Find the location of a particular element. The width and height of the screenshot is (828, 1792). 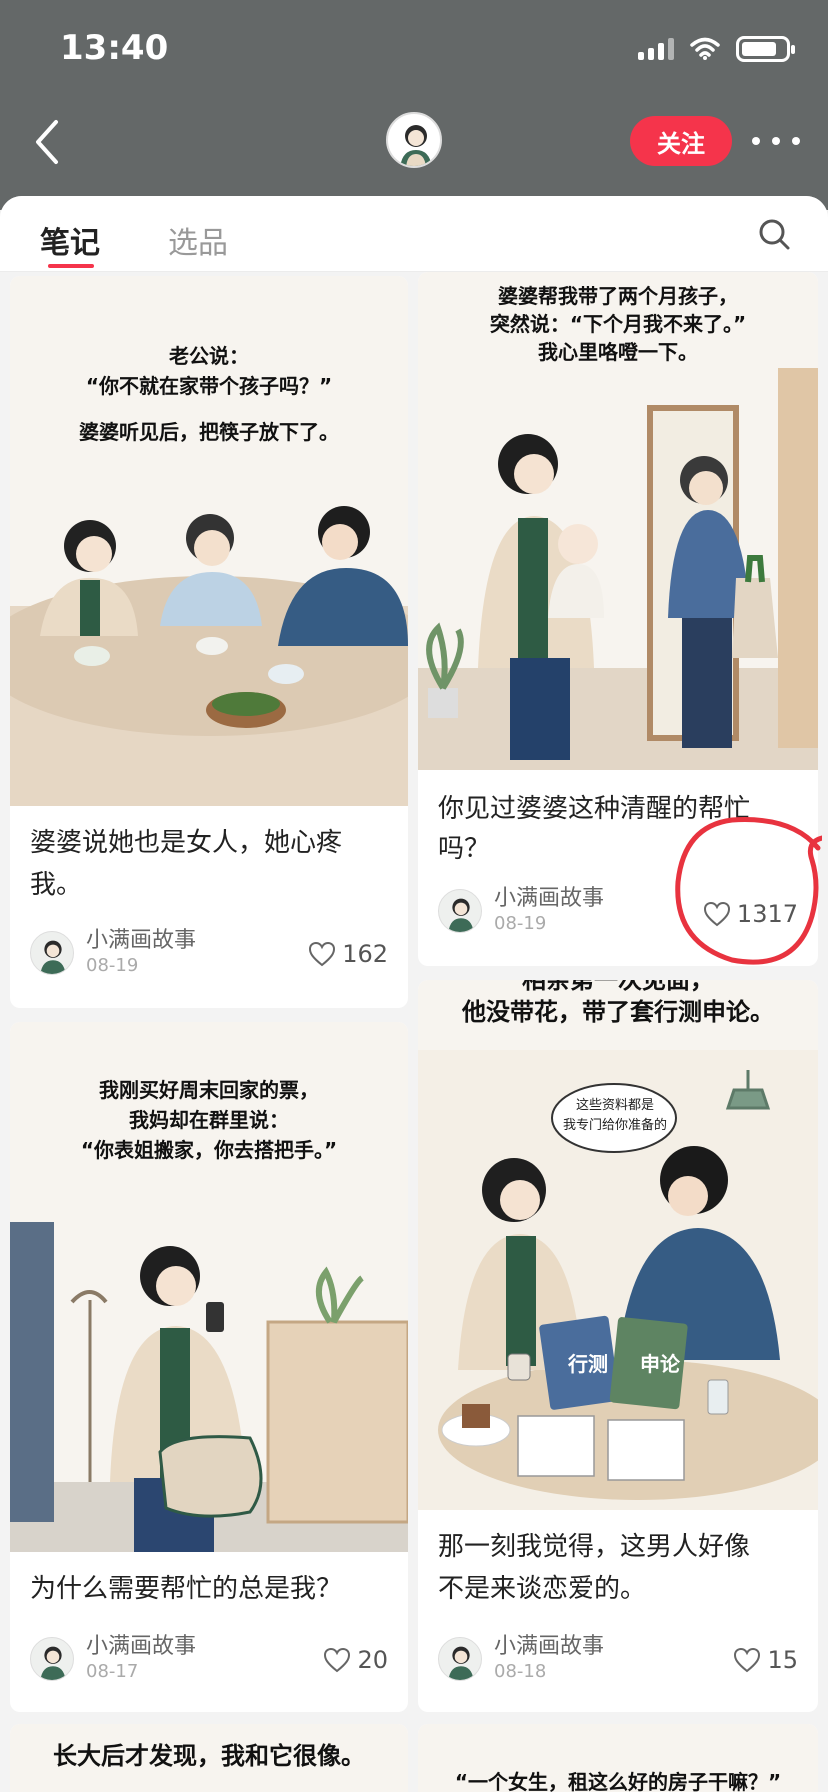

note-cover-image: 长大后才发现，我和它很像。 is located at coordinates (209, 1758).